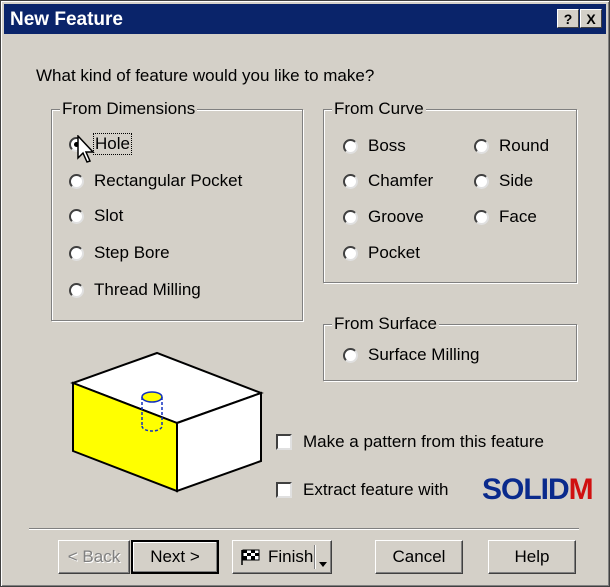  I want to click on separator, so click(304, 529).